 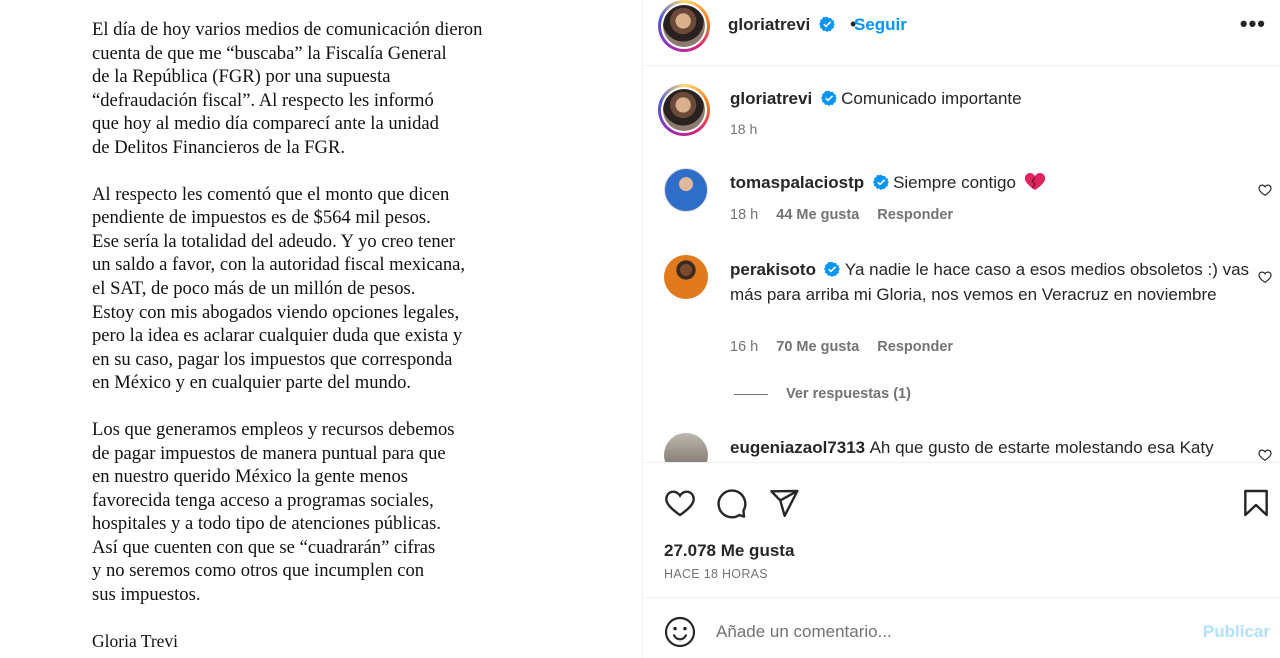 What do you see at coordinates (1256, 503) in the screenshot?
I see `bookmark-icon` at bounding box center [1256, 503].